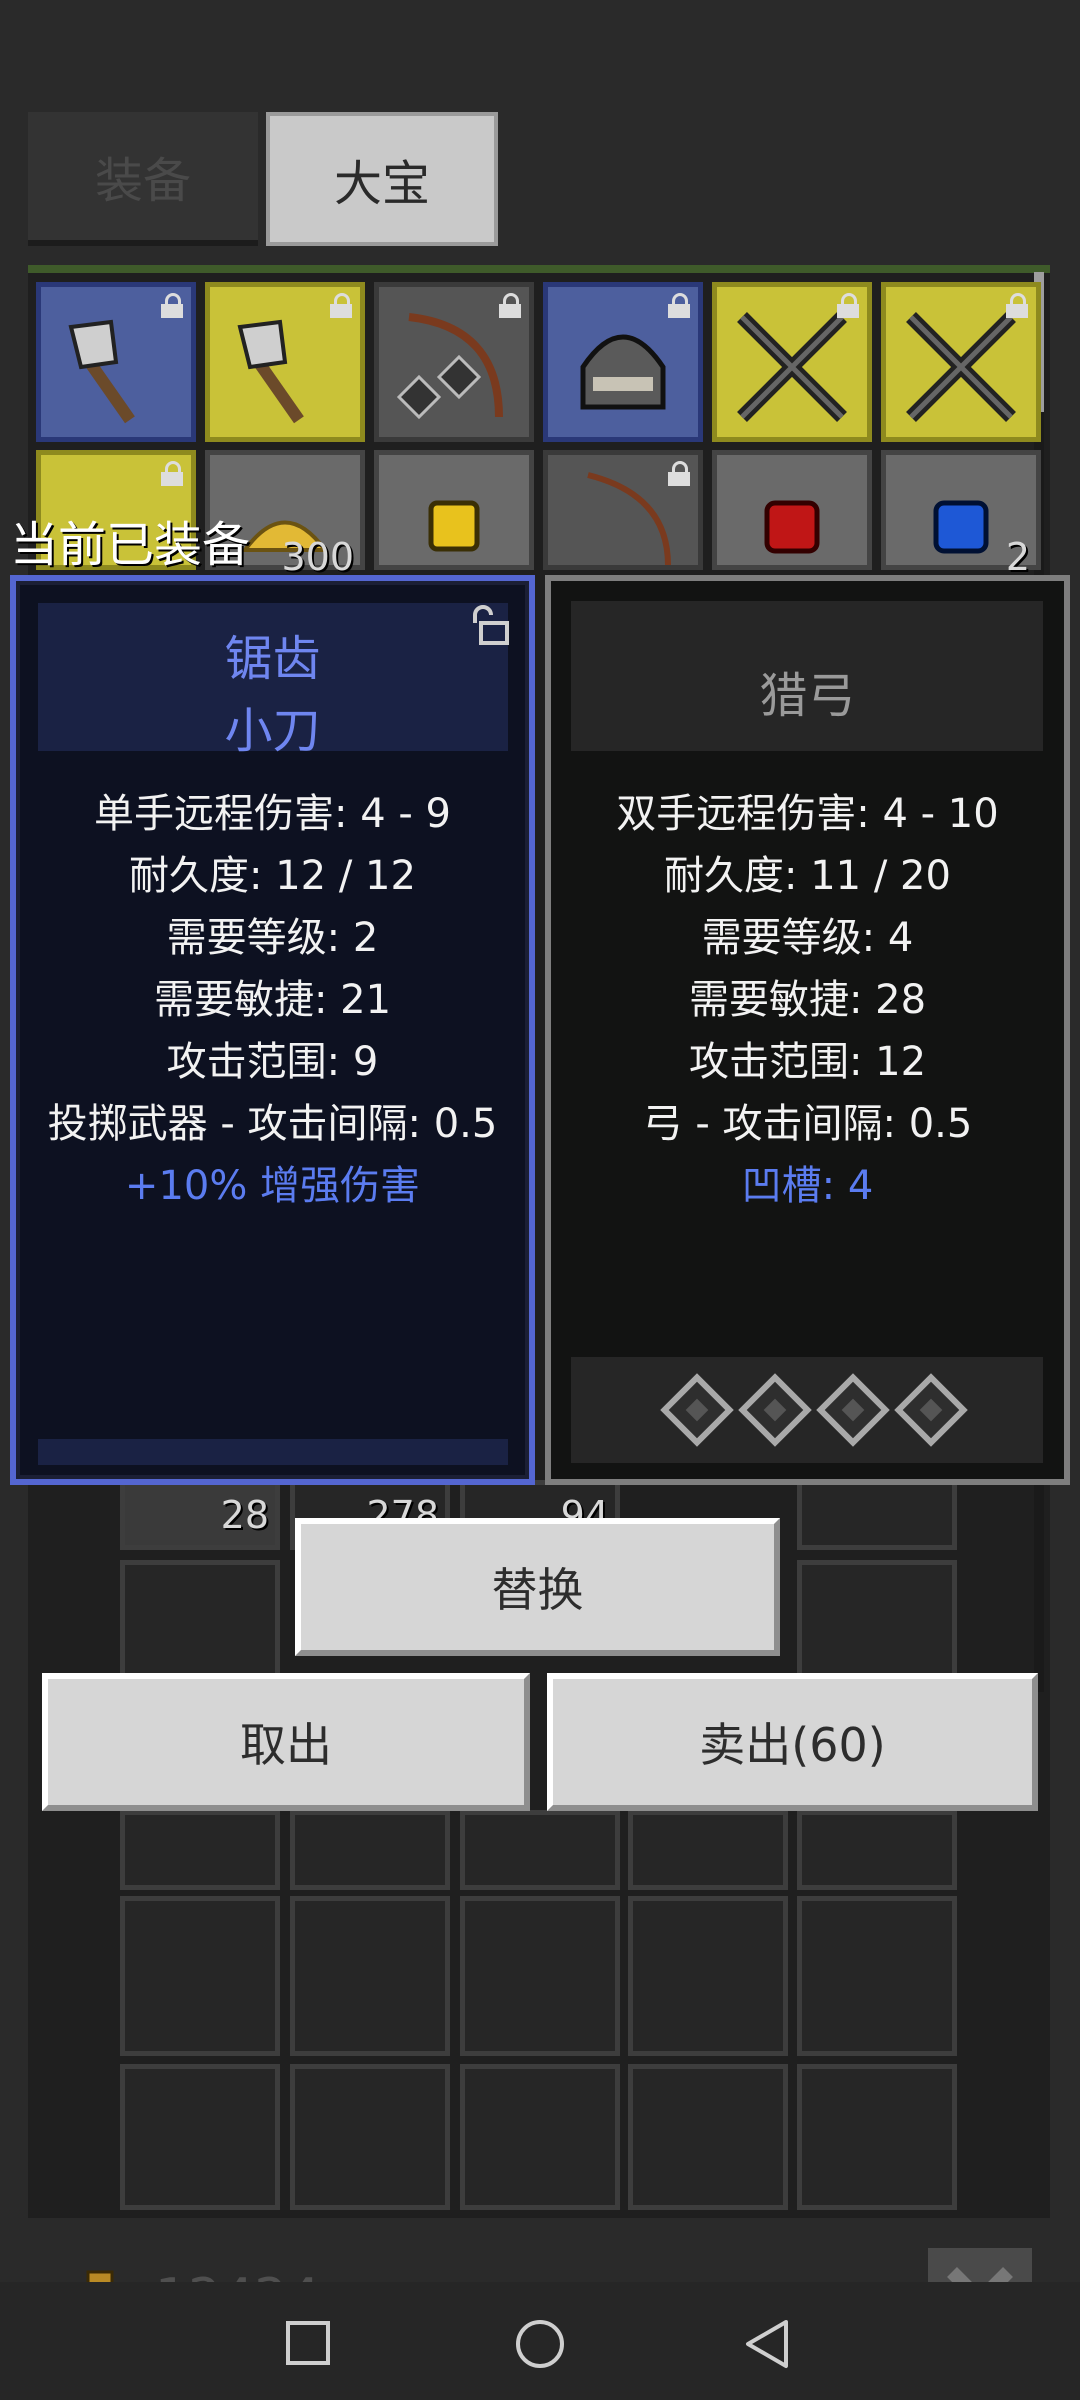 This screenshot has height=2400, width=1080. Describe the element at coordinates (272, 1062) in the screenshot. I see `stat-attack-range: 攻击范围: 9` at that location.